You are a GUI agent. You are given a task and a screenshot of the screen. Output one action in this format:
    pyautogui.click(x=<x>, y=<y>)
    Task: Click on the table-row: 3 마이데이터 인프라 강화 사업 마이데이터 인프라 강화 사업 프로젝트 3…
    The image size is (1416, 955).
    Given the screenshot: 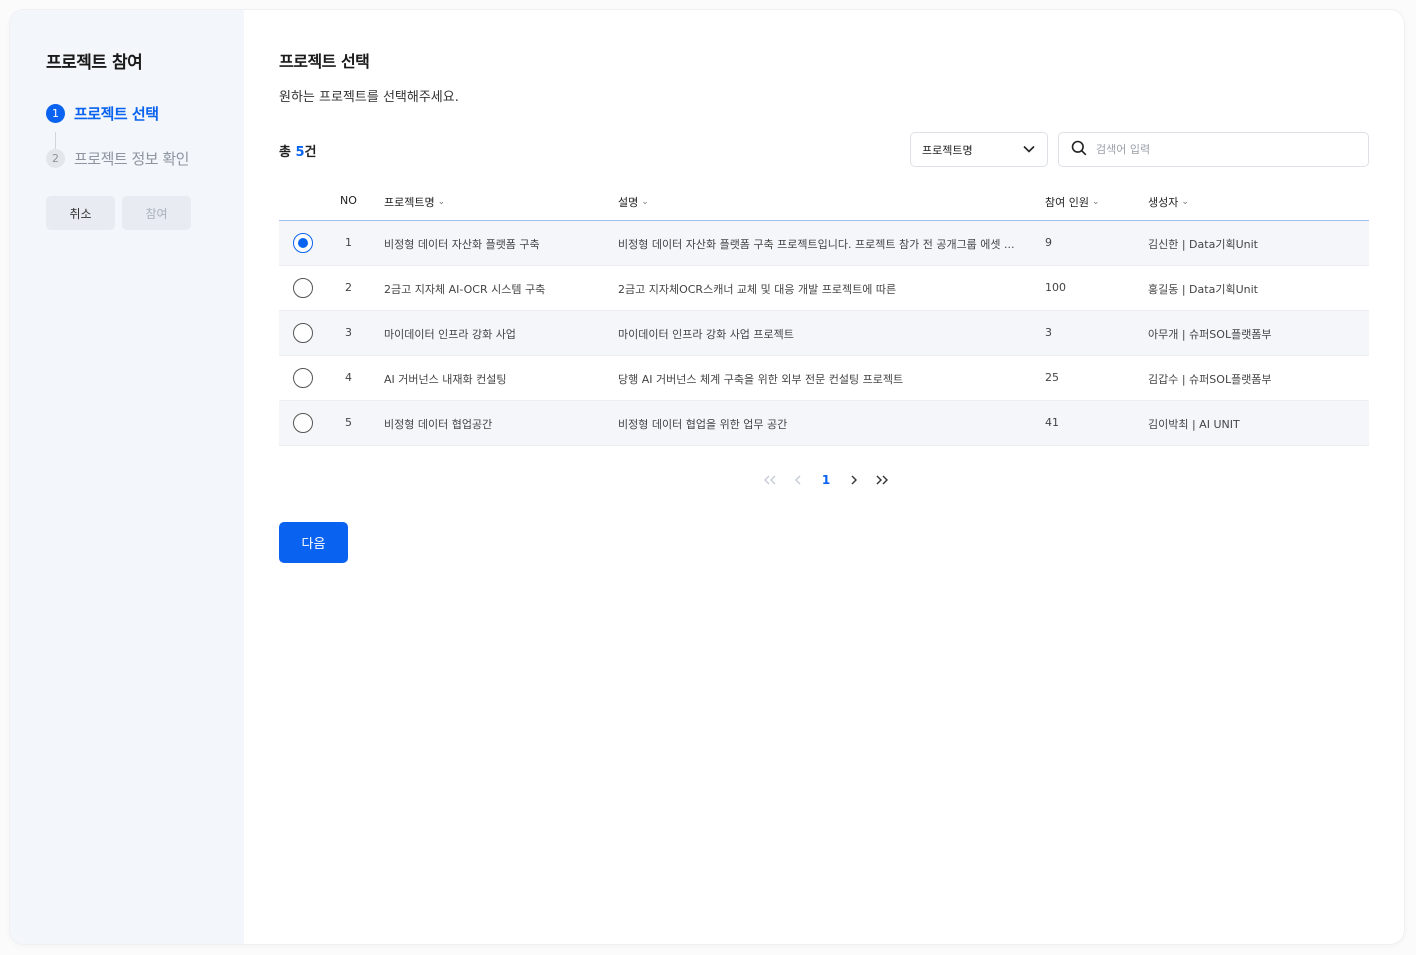 What is the action you would take?
    pyautogui.click(x=824, y=333)
    